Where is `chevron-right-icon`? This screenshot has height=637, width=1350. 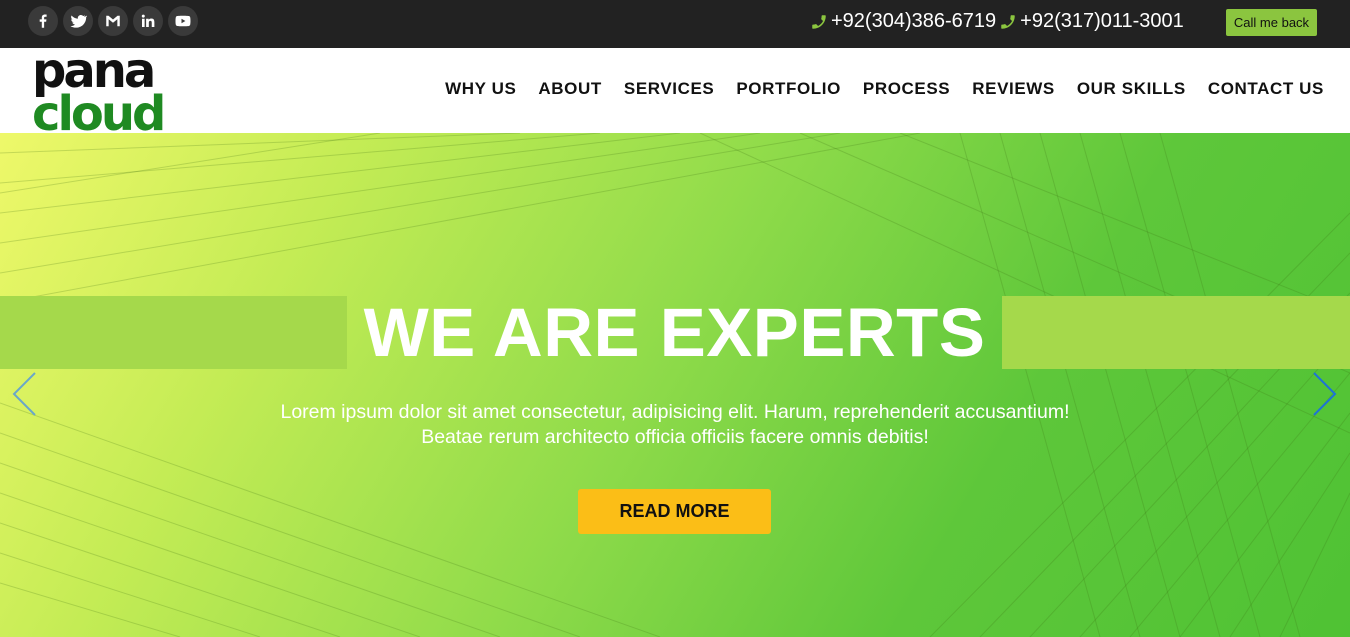
chevron-right-icon is located at coordinates (1325, 394).